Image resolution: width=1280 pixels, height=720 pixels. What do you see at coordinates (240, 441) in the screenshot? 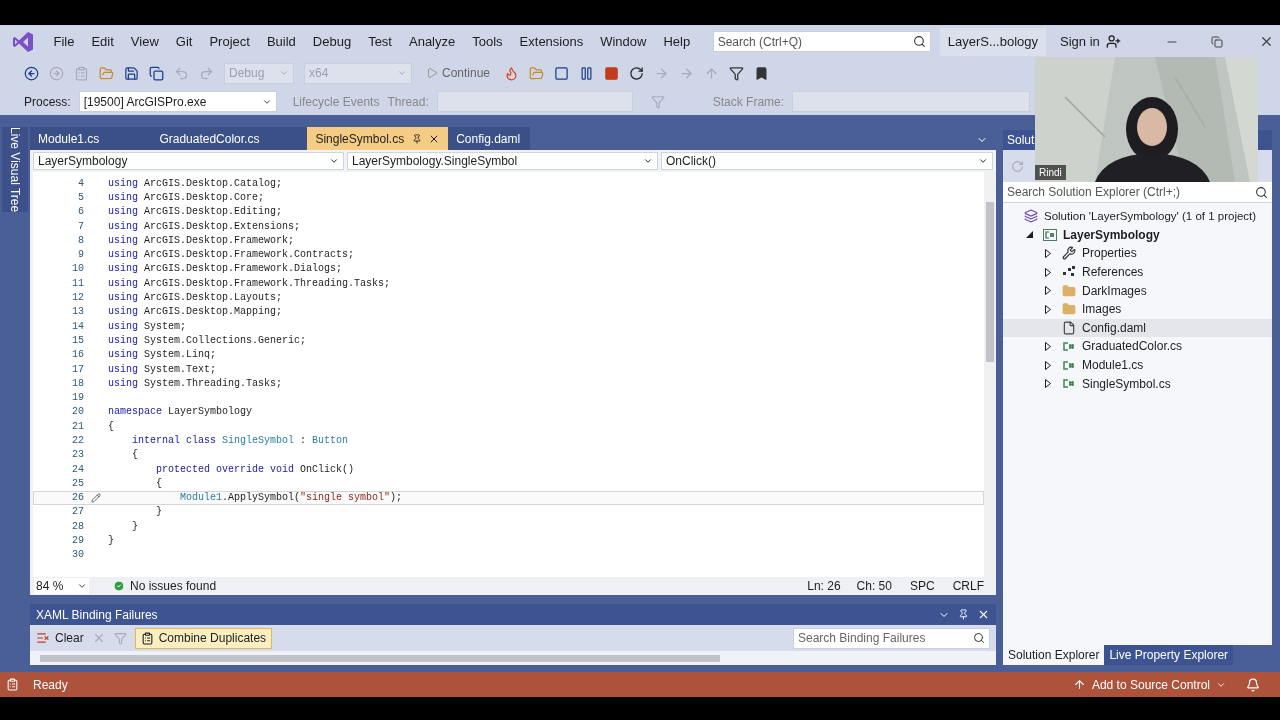
I see `code-line: internal class SingleSymbol : Button` at bounding box center [240, 441].